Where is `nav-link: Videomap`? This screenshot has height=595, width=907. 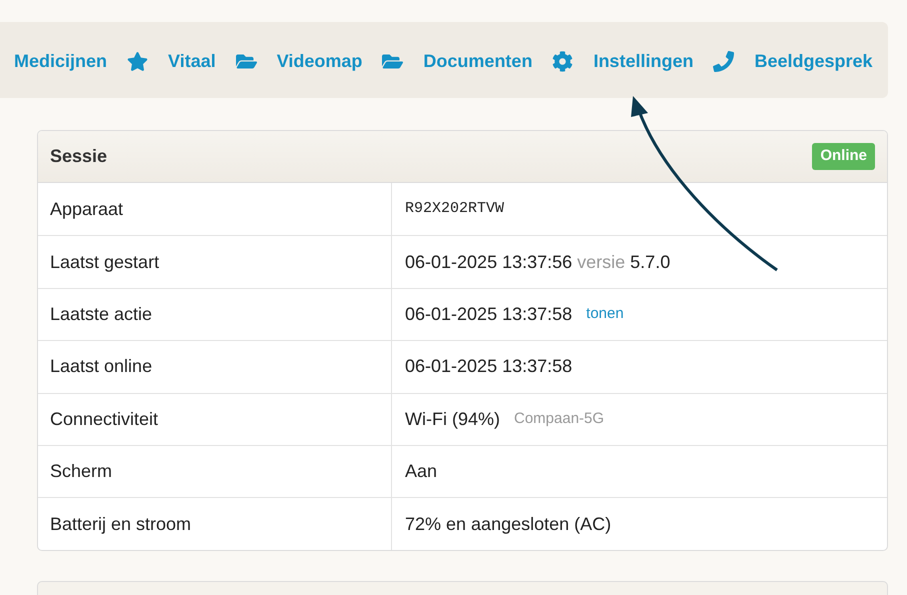
nav-link: Videomap is located at coordinates (319, 61).